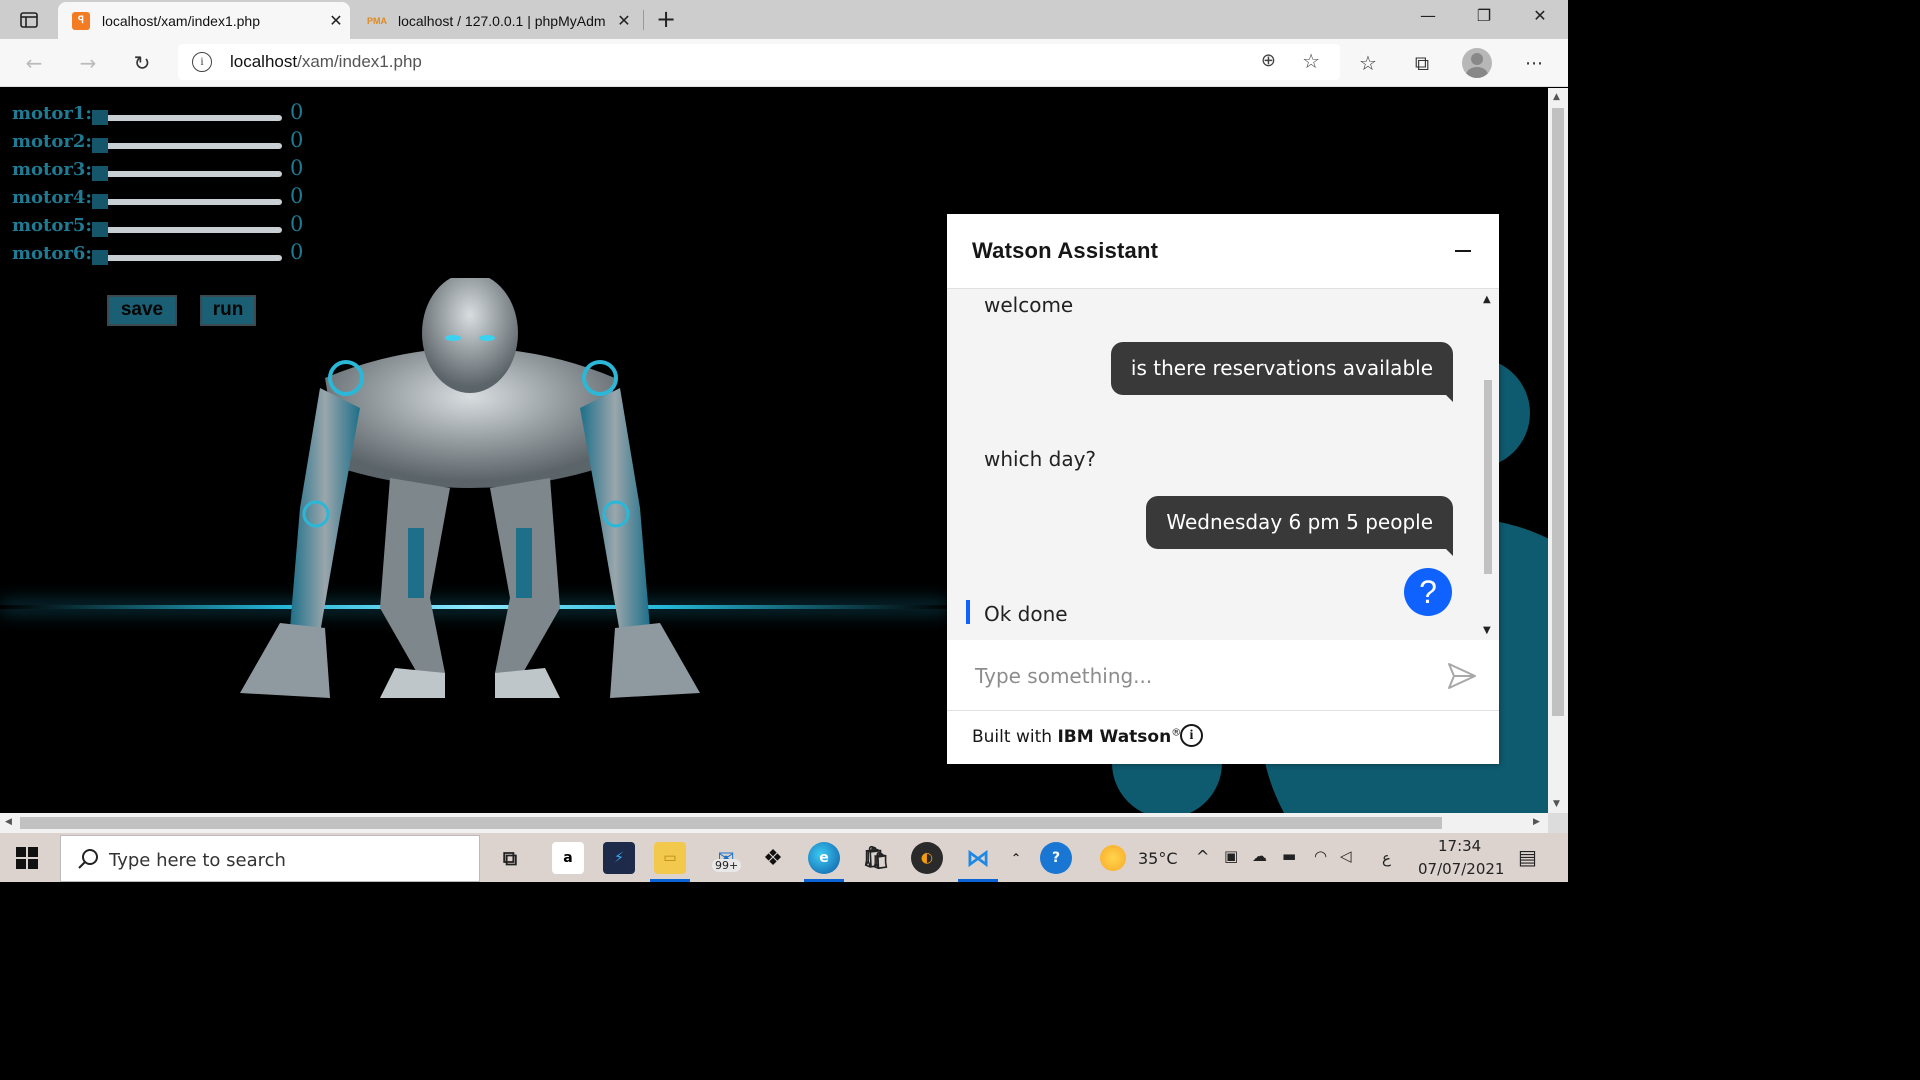 This screenshot has height=1080, width=1920. I want to click on help-icon: ?, so click(1056, 858).